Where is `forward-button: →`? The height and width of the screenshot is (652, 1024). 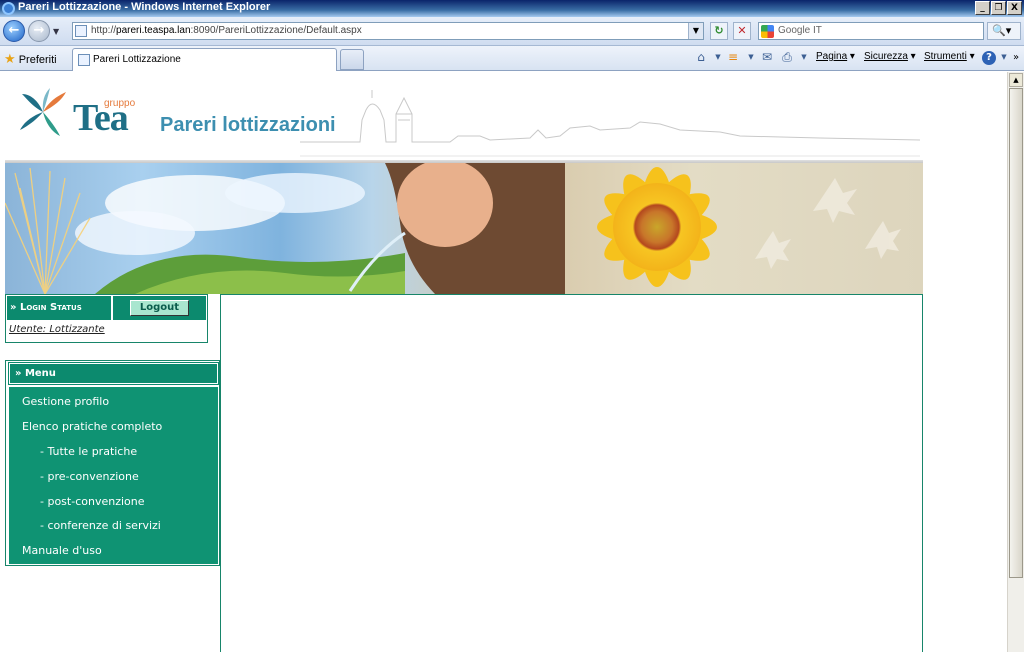
forward-button: → is located at coordinates (39, 31).